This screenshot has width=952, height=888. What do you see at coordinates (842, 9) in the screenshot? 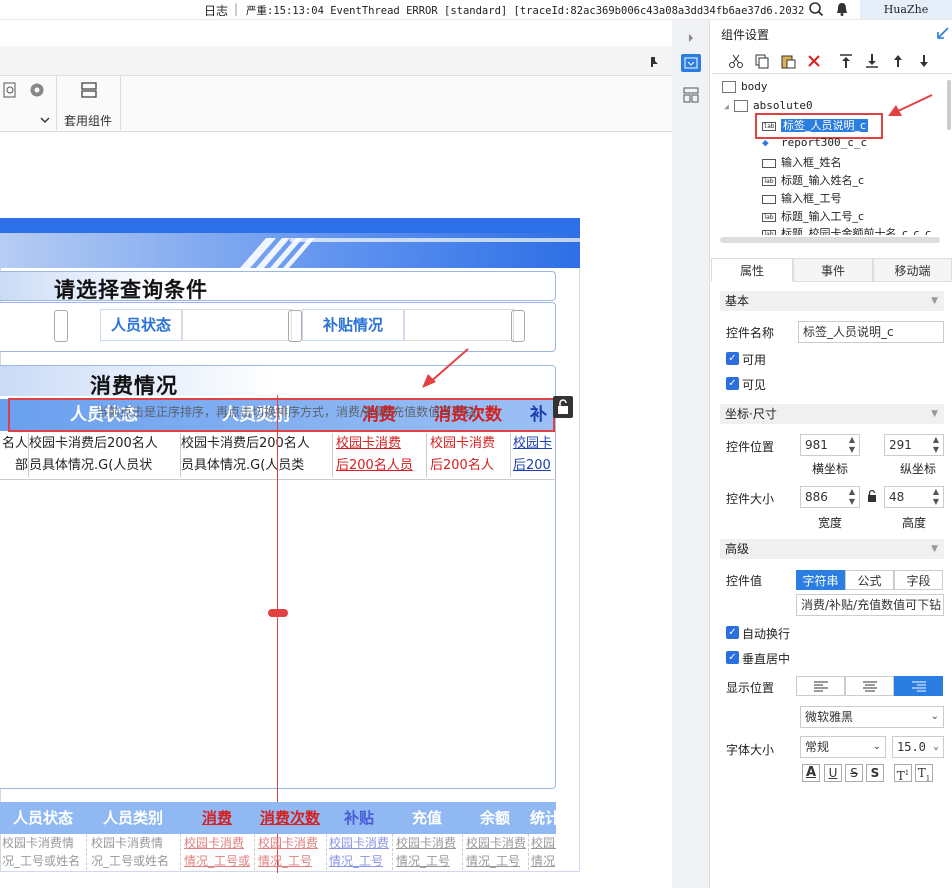
I see `bell-icon` at bounding box center [842, 9].